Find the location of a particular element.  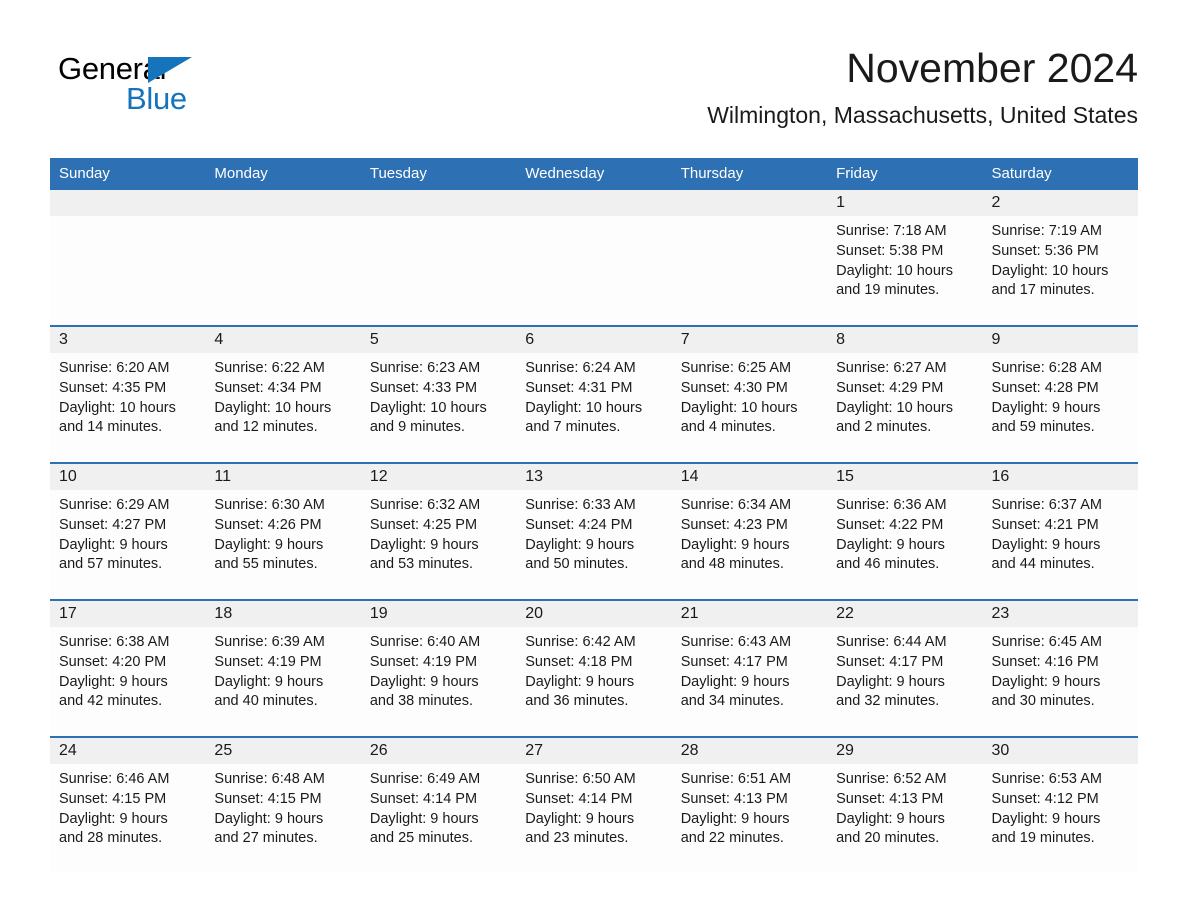

general-blue-logo: General Blue is located at coordinates (158, 84).